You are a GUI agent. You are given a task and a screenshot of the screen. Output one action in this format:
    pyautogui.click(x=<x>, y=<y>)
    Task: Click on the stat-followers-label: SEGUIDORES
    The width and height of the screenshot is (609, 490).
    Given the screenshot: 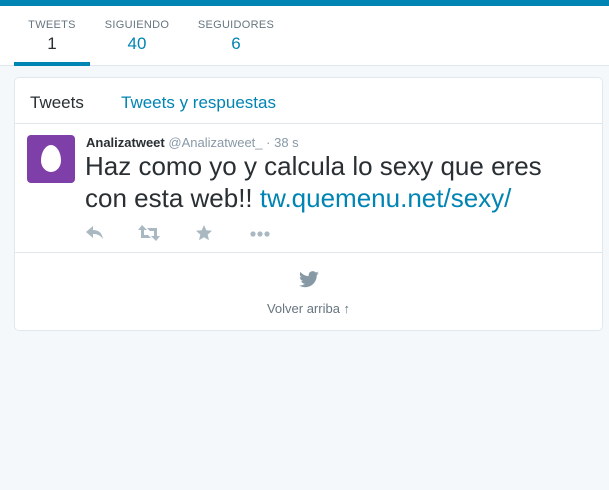 What is the action you would take?
    pyautogui.click(x=236, y=25)
    